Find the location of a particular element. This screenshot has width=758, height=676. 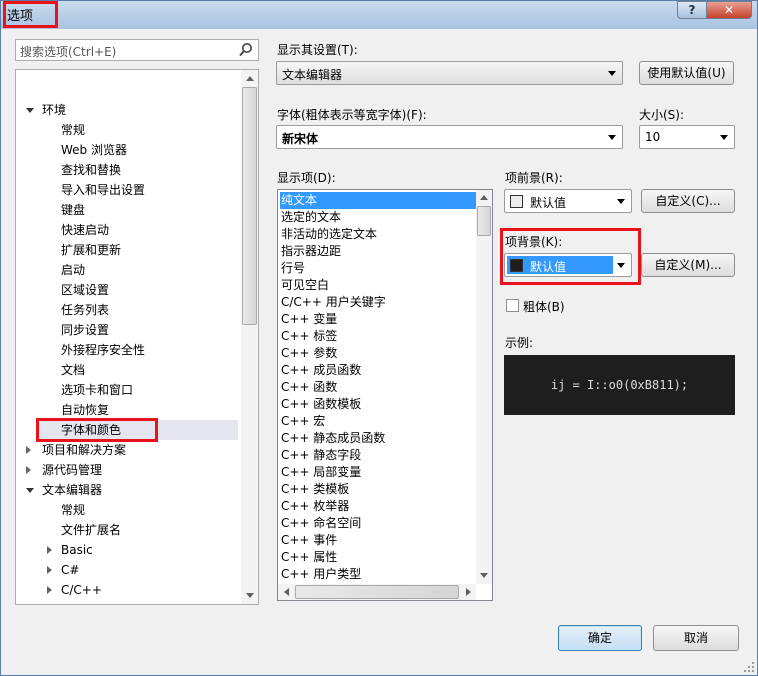

list-scroll-thumb is located at coordinates (484, 221).